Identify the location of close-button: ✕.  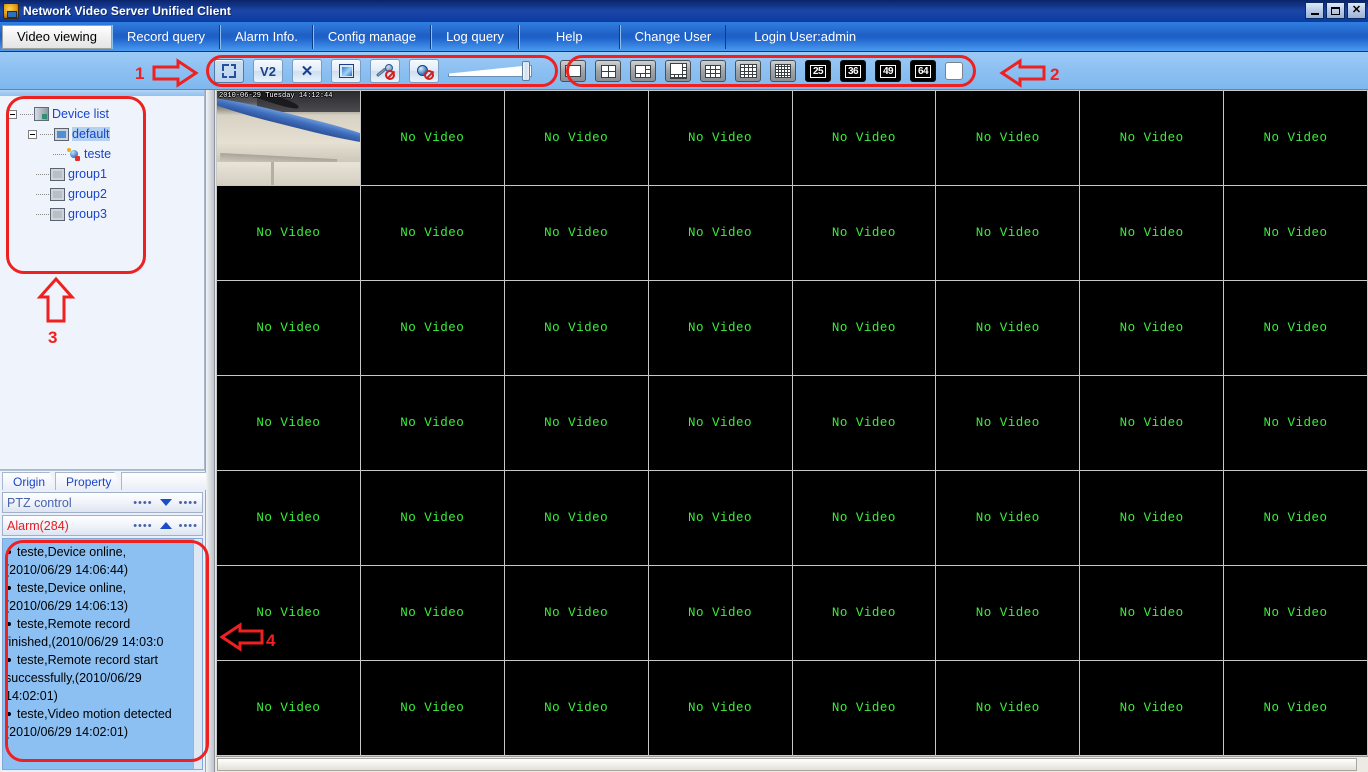
(1356, 10).